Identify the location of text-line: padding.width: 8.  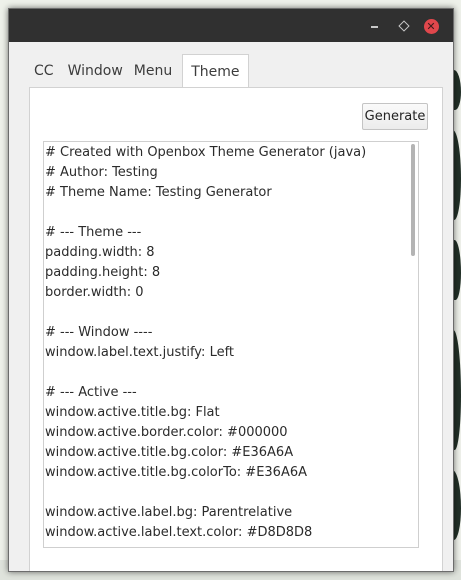
(100, 252).